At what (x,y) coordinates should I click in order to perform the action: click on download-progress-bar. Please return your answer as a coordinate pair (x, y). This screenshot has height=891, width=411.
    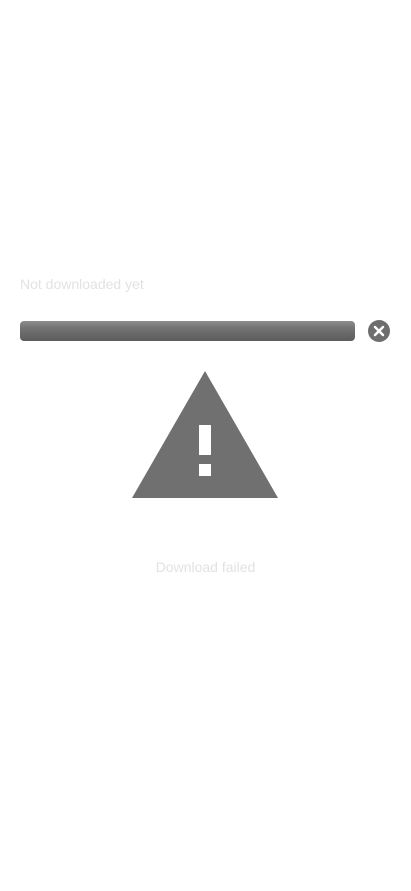
    Looking at the image, I should click on (187, 331).